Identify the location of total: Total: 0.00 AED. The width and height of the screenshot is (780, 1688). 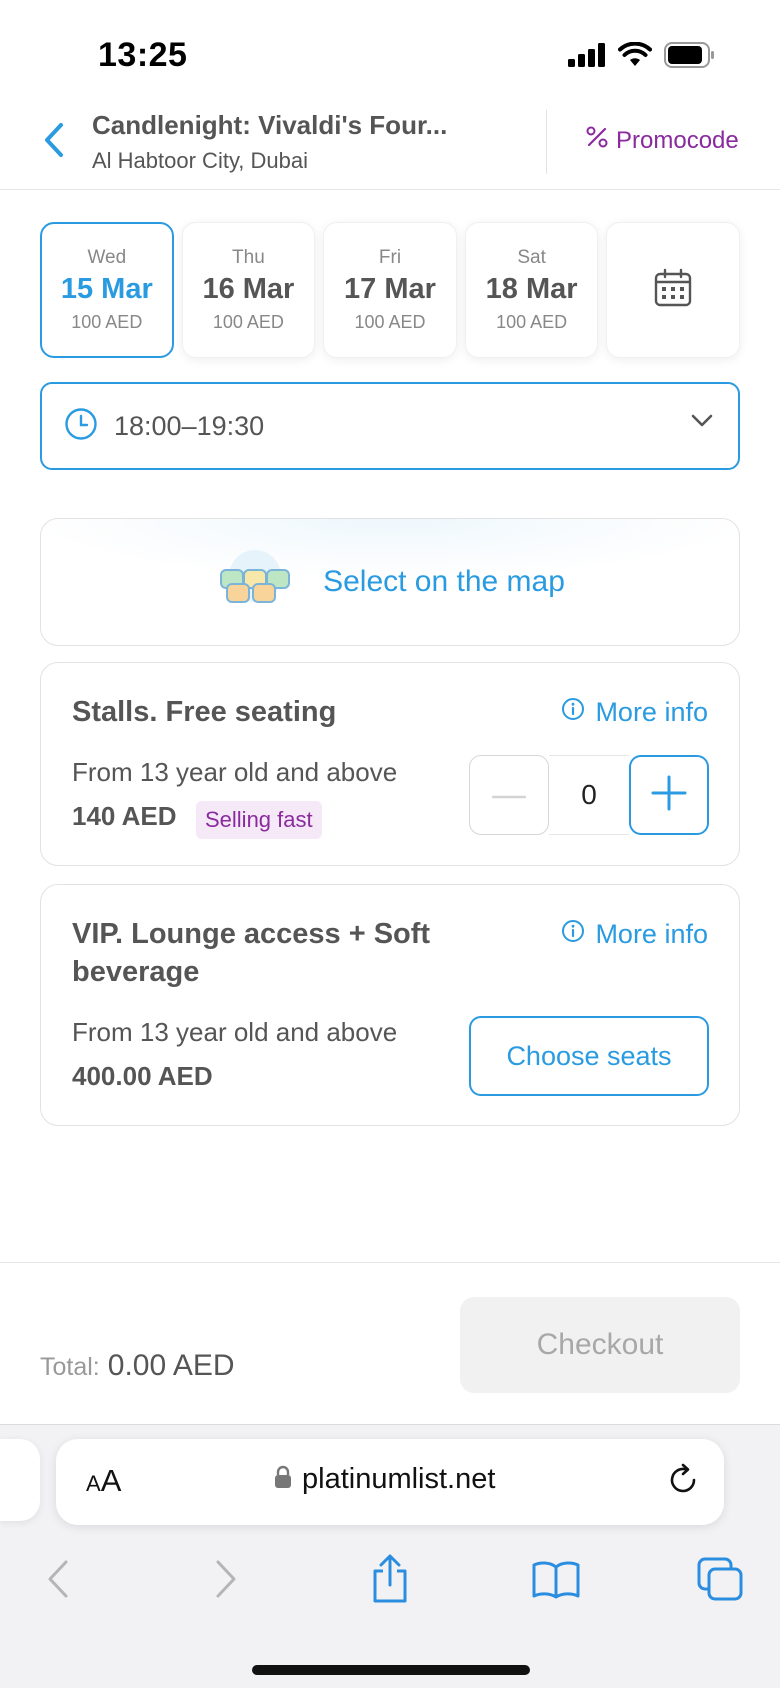
(137, 1366).